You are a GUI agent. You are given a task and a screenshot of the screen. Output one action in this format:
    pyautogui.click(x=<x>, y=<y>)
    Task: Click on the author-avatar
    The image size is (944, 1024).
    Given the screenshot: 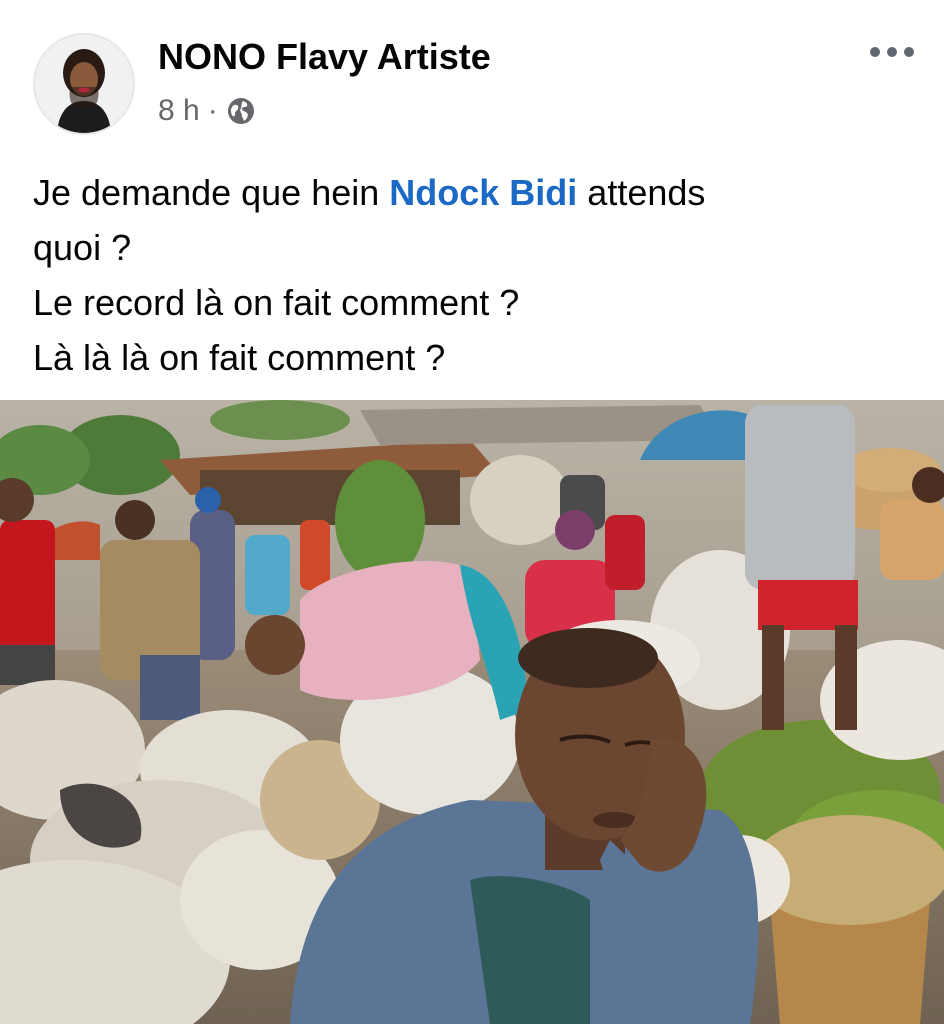 What is the action you would take?
    pyautogui.click(x=84, y=84)
    